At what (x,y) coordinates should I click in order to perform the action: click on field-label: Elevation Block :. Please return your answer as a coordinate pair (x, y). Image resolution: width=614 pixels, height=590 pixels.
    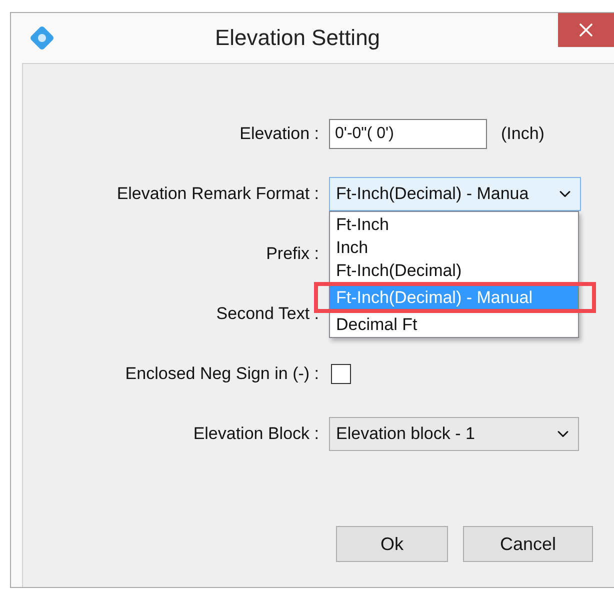
    Looking at the image, I should click on (255, 434).